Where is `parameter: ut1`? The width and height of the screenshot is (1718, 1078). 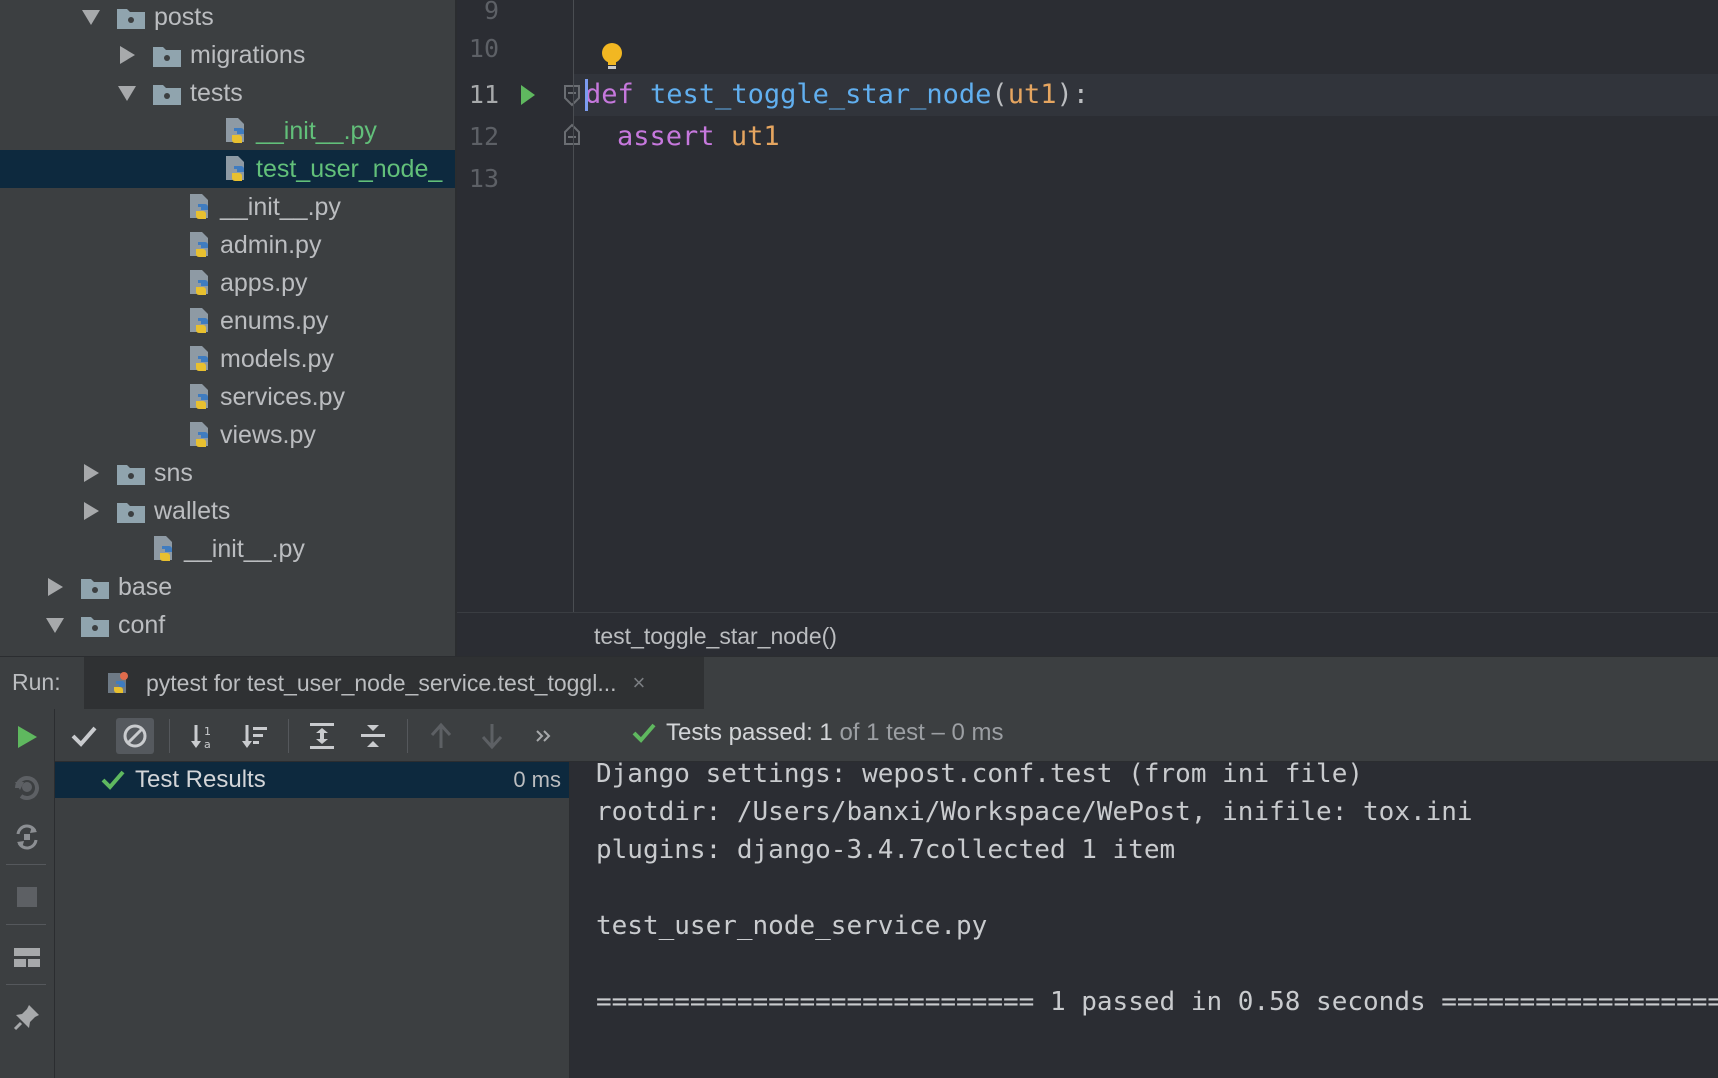 parameter: ut1 is located at coordinates (755, 136).